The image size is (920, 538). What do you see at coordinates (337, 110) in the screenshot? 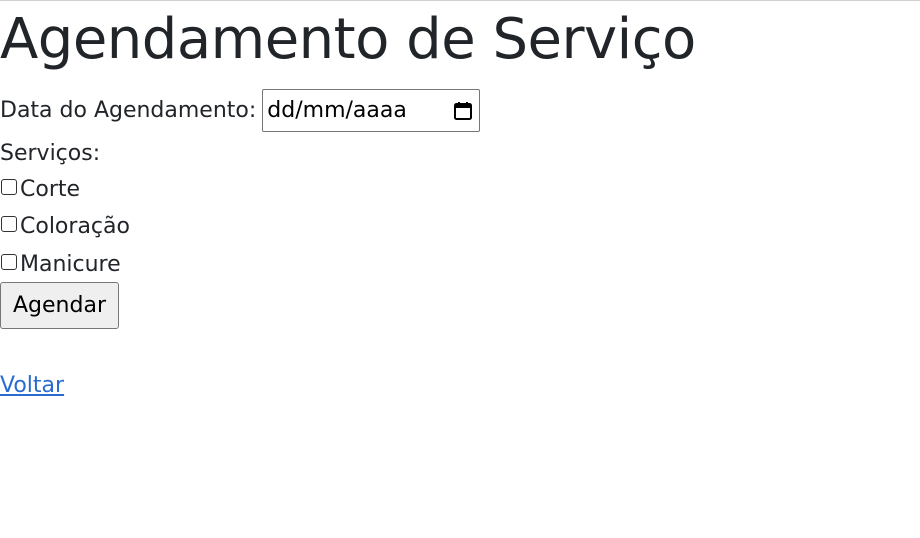
I see `date-placeholder: dd/mm/aaaa` at bounding box center [337, 110].